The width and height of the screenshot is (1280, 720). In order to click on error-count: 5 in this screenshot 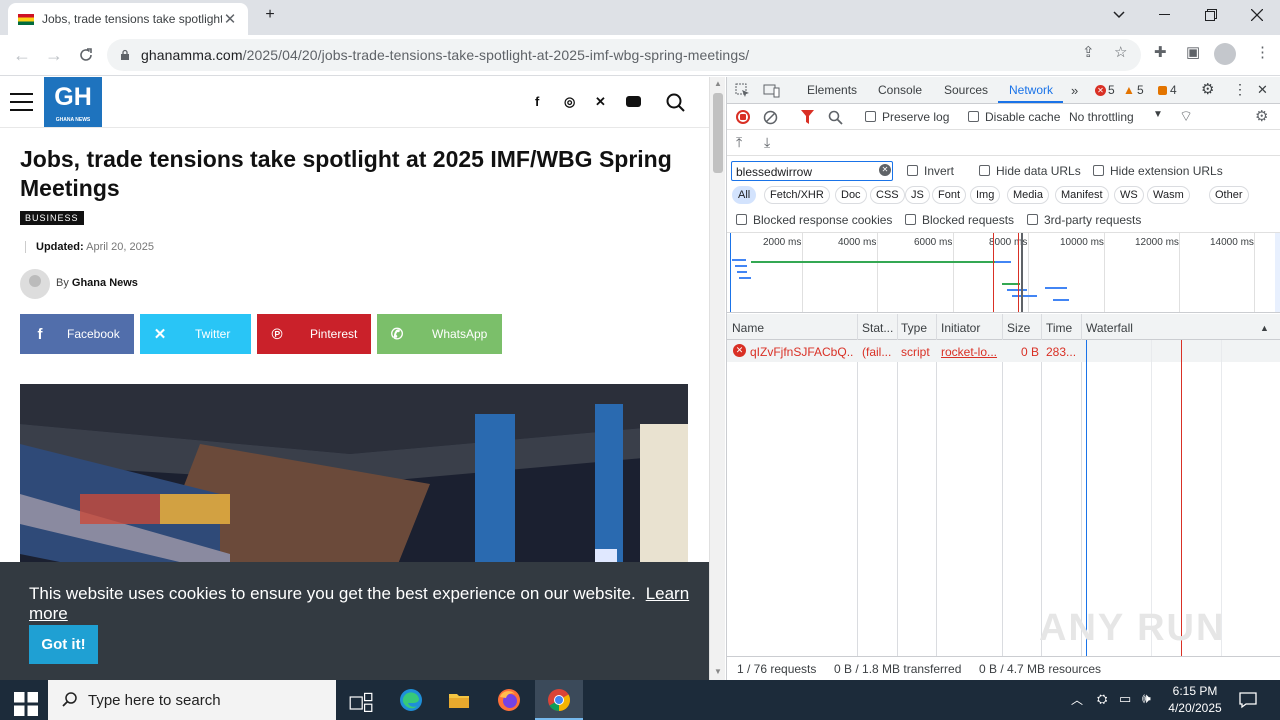, I will do `click(1111, 90)`.